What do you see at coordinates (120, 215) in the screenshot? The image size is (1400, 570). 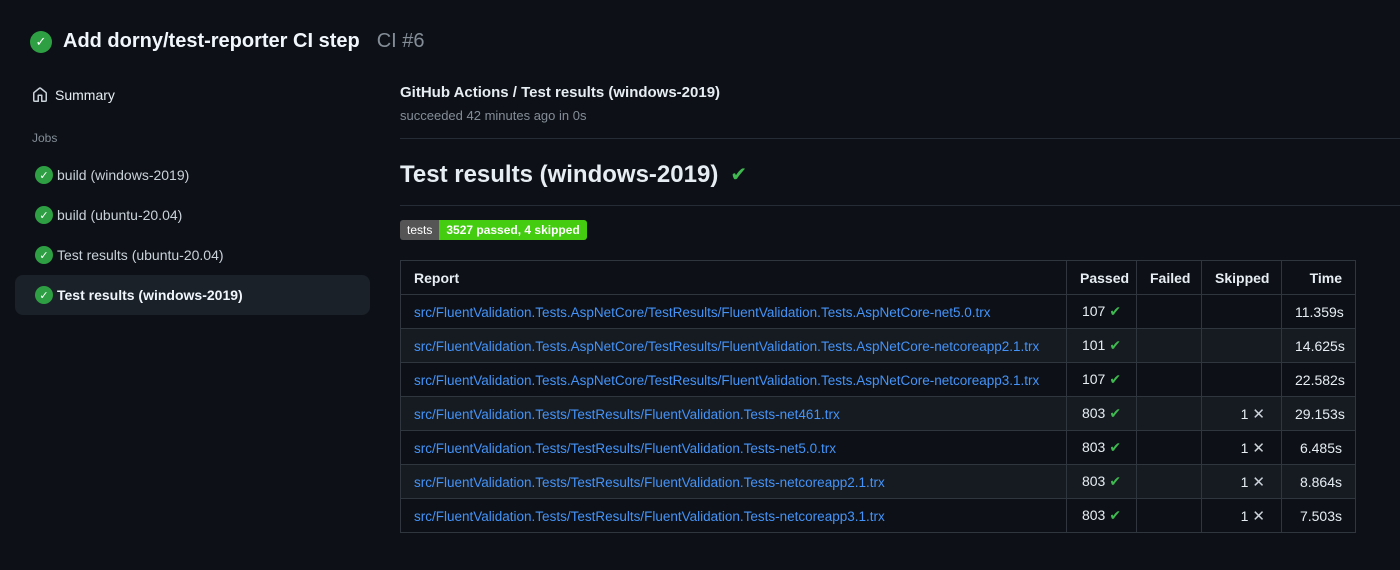 I see `job-label: build (ubuntu-20.04)` at bounding box center [120, 215].